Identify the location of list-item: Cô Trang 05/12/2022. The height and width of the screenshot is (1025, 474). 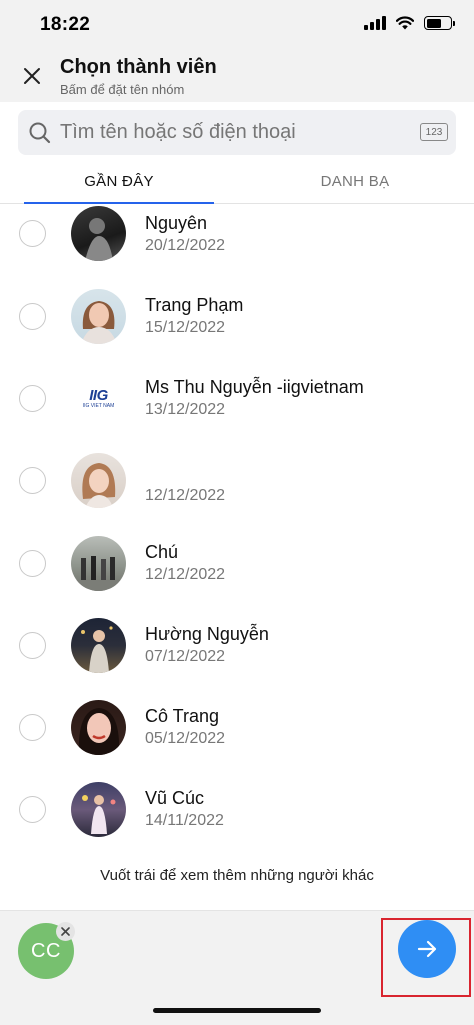
(237, 738).